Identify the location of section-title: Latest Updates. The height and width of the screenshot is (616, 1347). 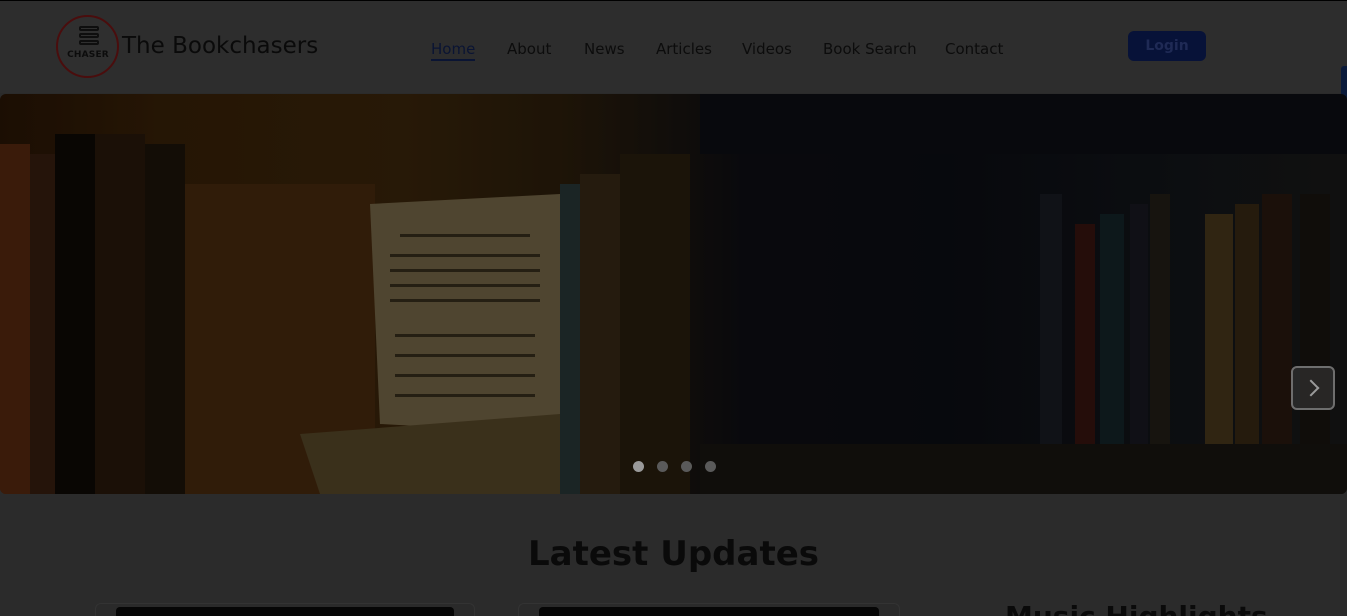
(673, 554).